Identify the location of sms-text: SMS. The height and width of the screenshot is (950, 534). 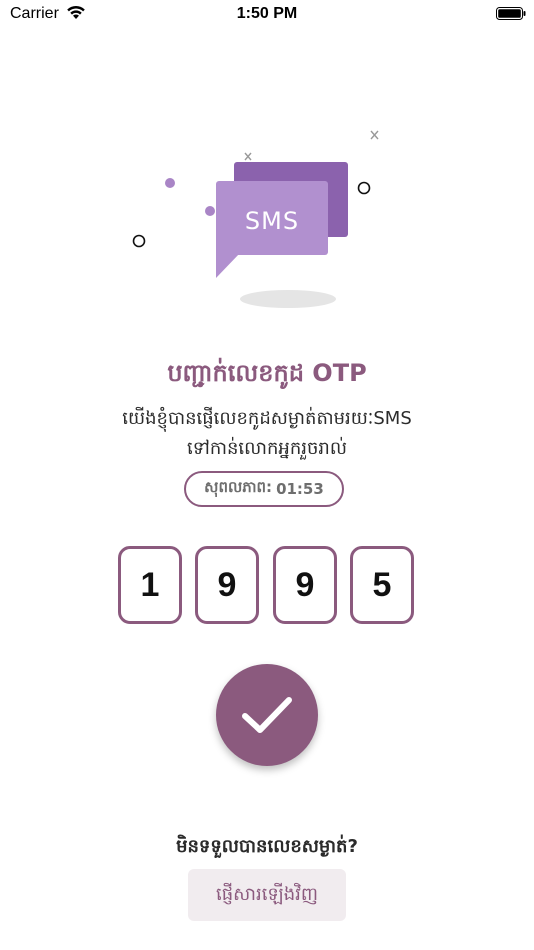
(272, 221).